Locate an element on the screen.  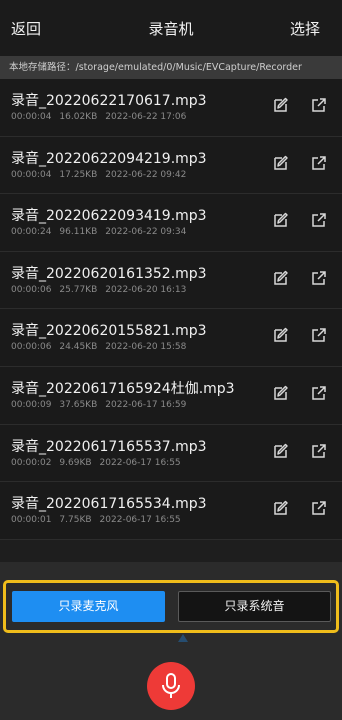
recording-size: 17.25KB is located at coordinates (78, 174).